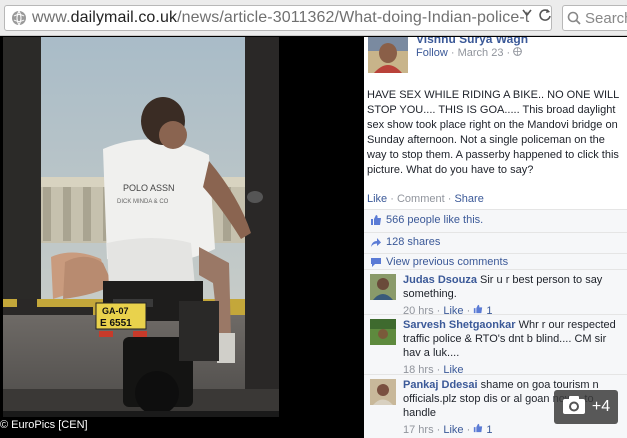  What do you see at coordinates (440, 385) in the screenshot?
I see `comment-author: Pankaj Ddesai` at bounding box center [440, 385].